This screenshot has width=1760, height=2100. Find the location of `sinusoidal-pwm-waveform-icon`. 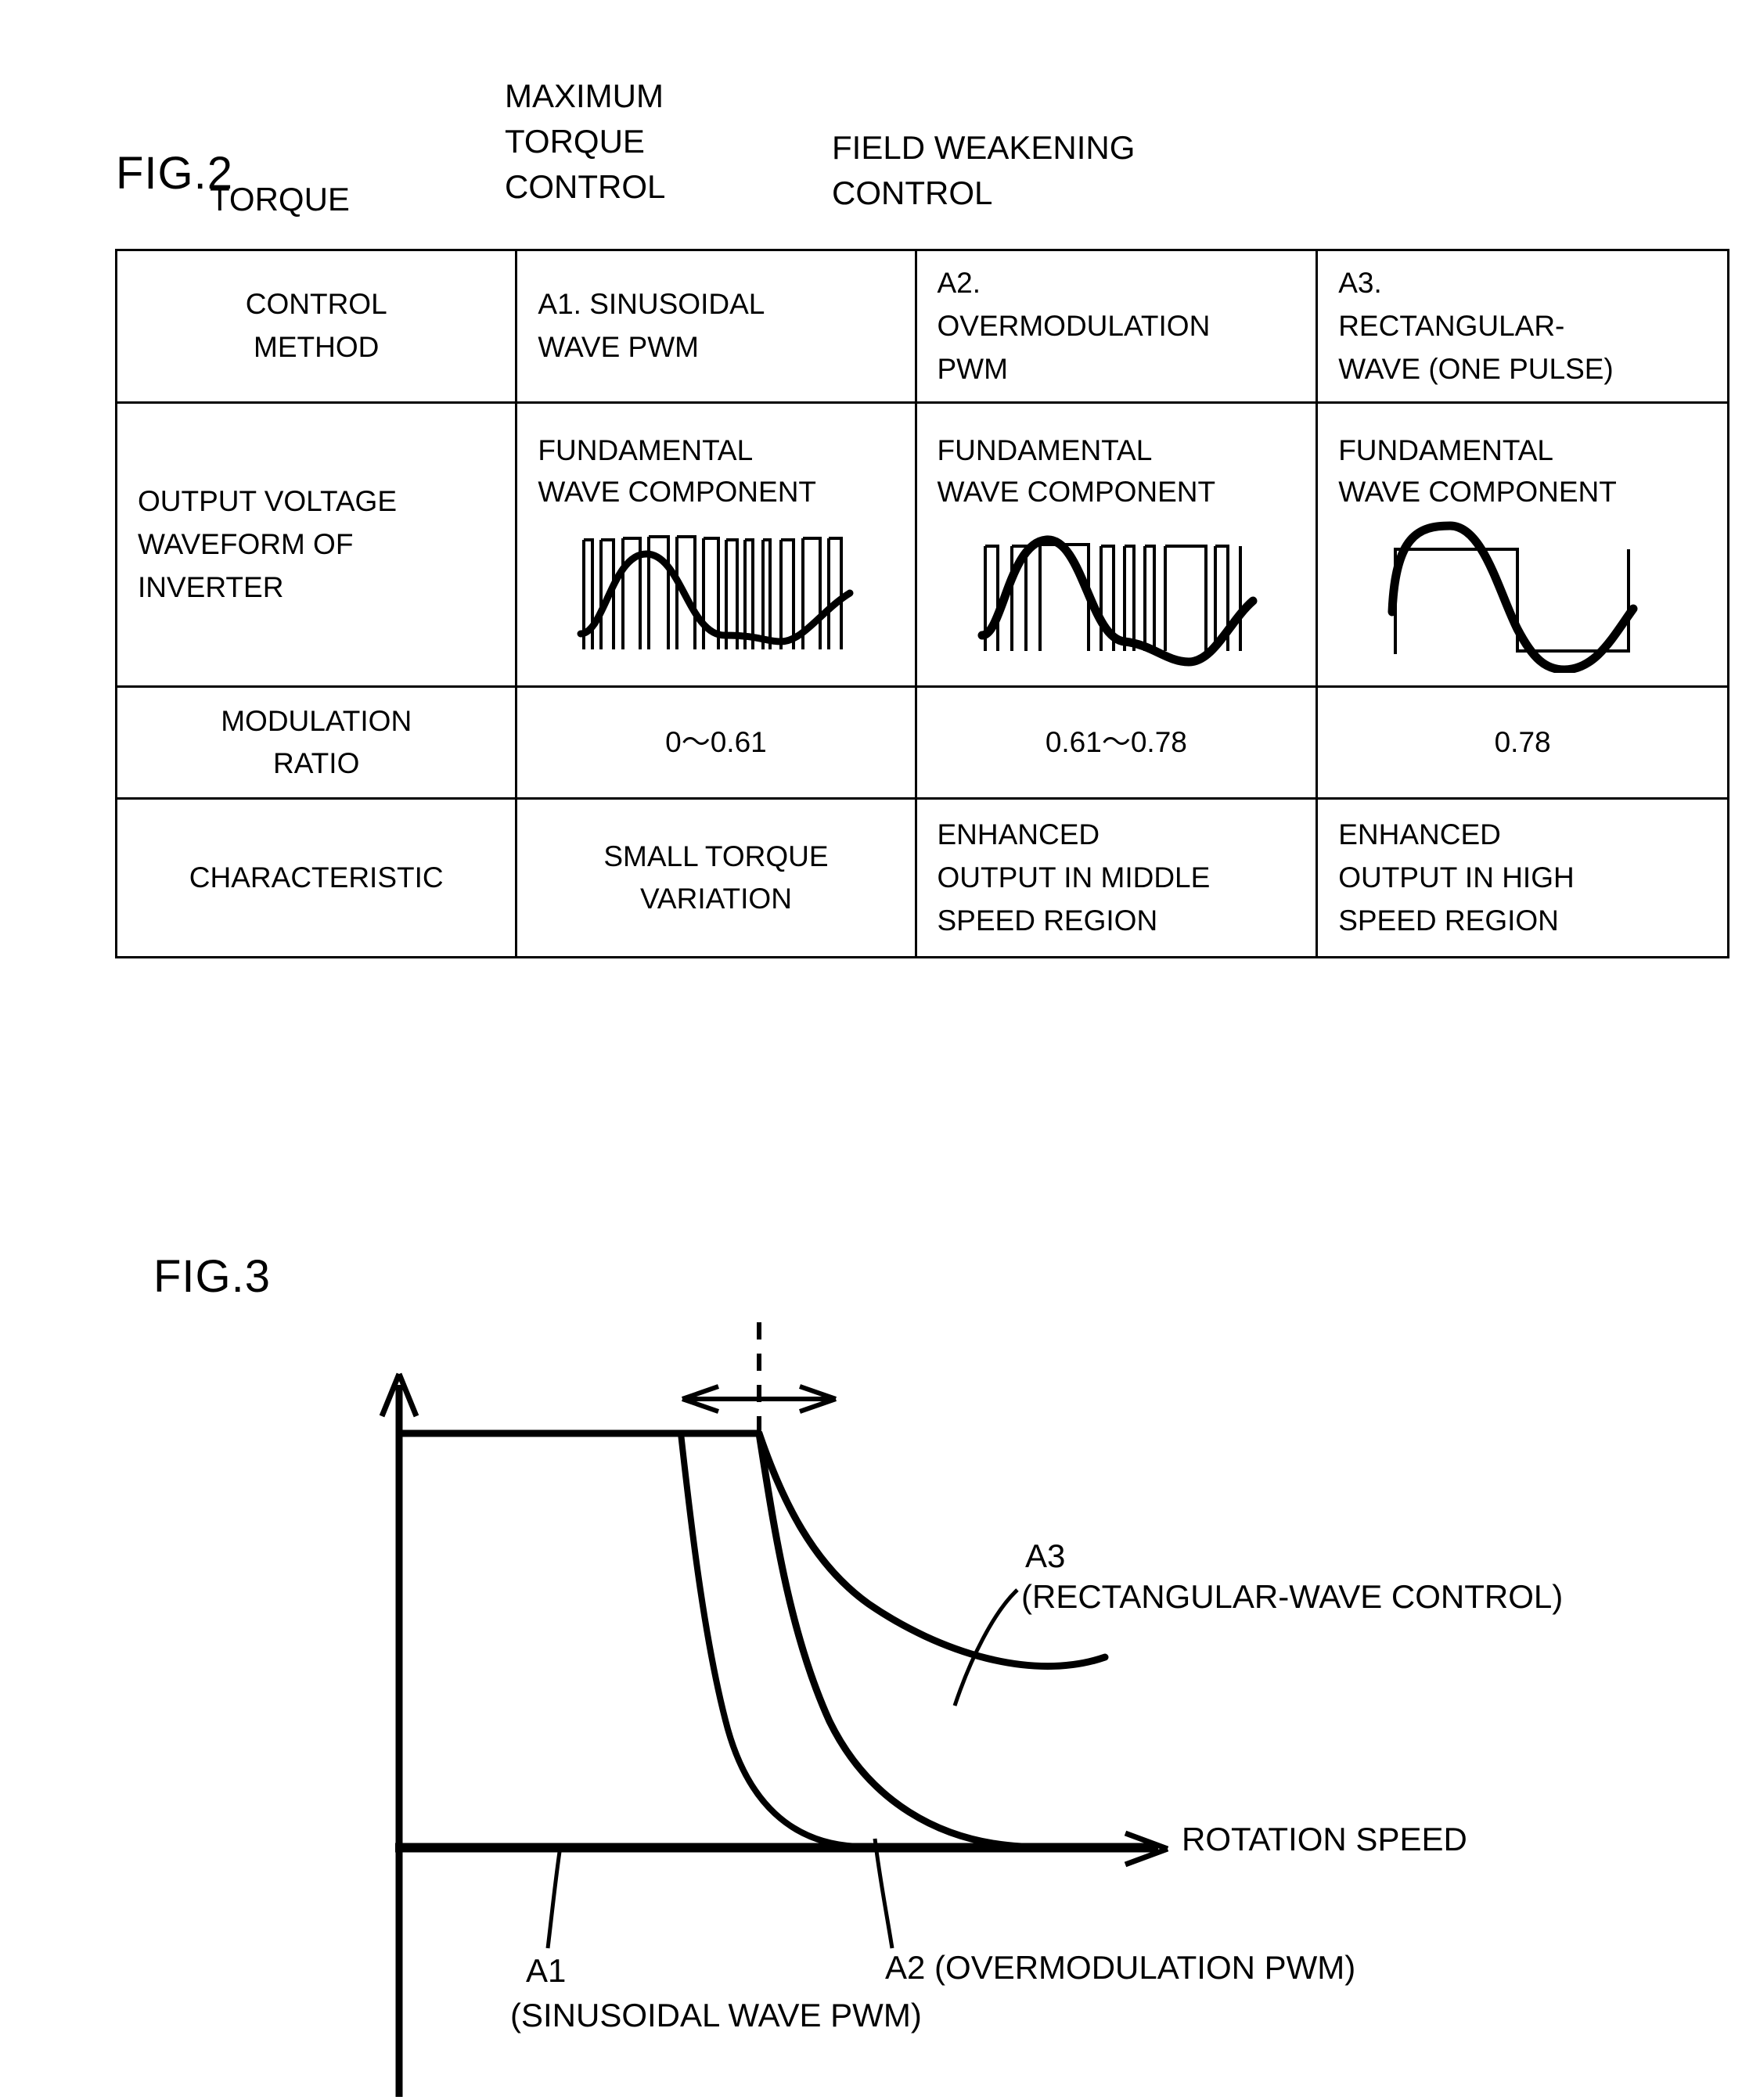

sinusoidal-pwm-waveform-icon is located at coordinates (715, 591).